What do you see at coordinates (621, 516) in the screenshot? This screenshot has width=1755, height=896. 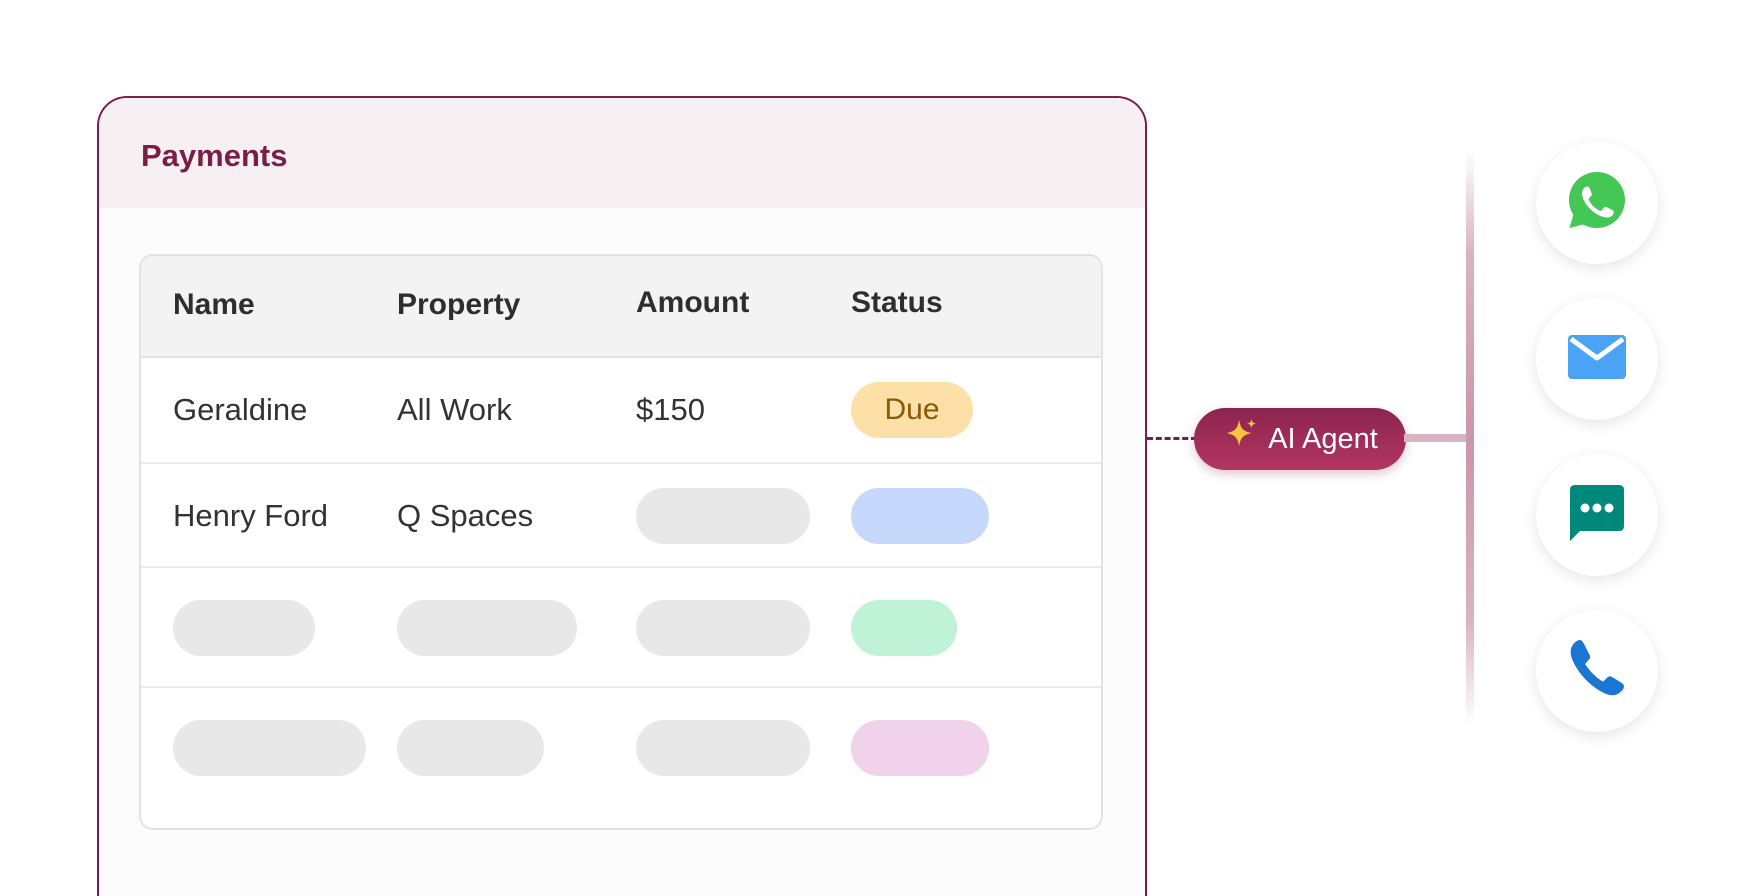 I see `table-row: Henry Ford Q Spaces` at bounding box center [621, 516].